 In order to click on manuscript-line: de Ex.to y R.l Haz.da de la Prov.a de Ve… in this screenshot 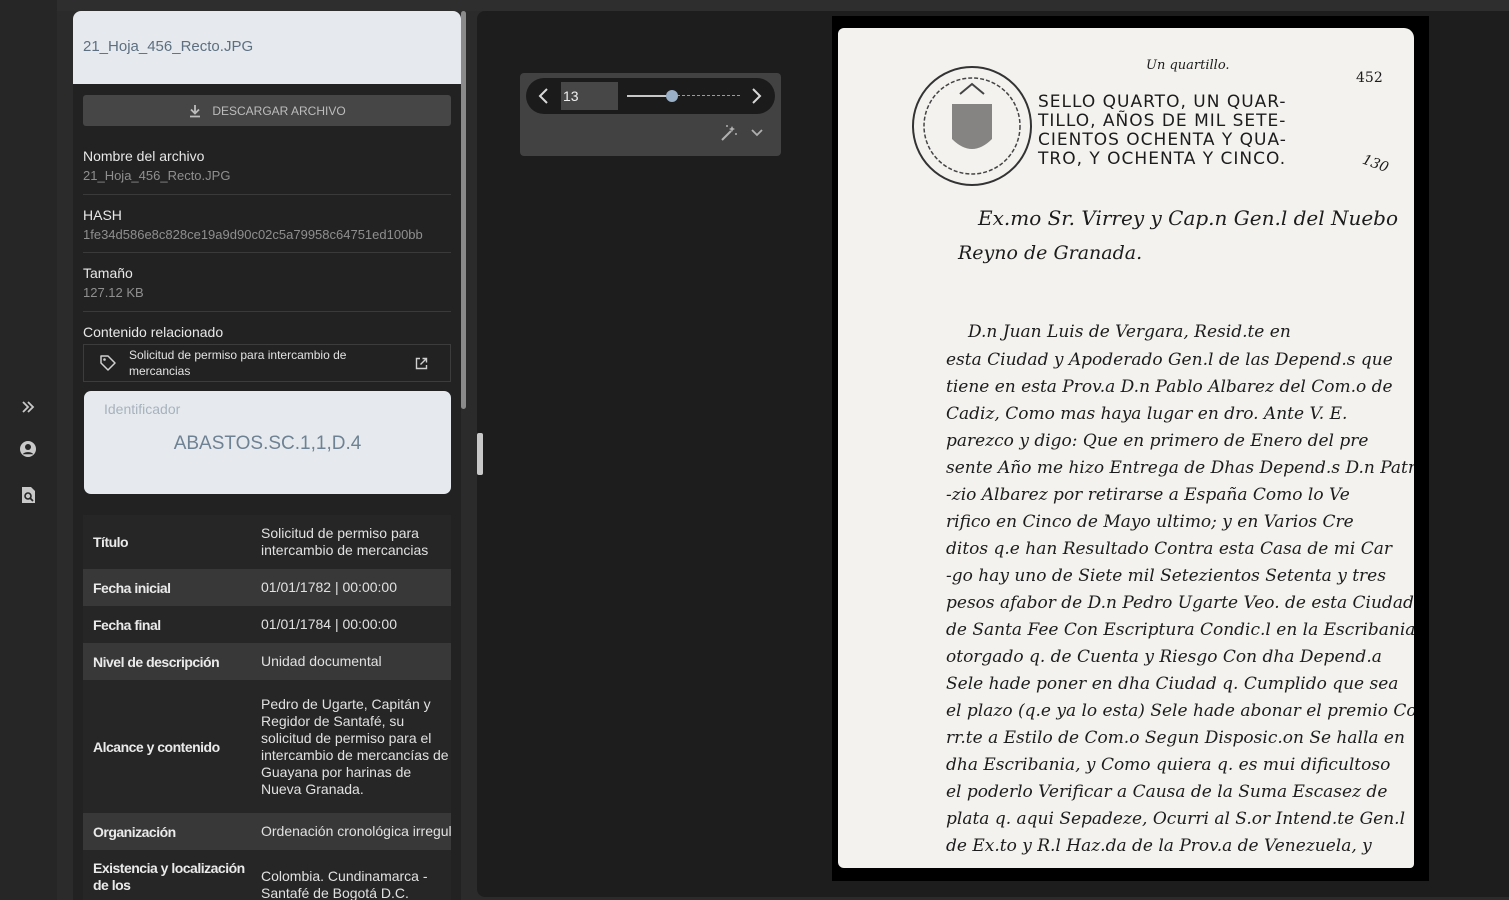, I will do `click(1159, 846)`.